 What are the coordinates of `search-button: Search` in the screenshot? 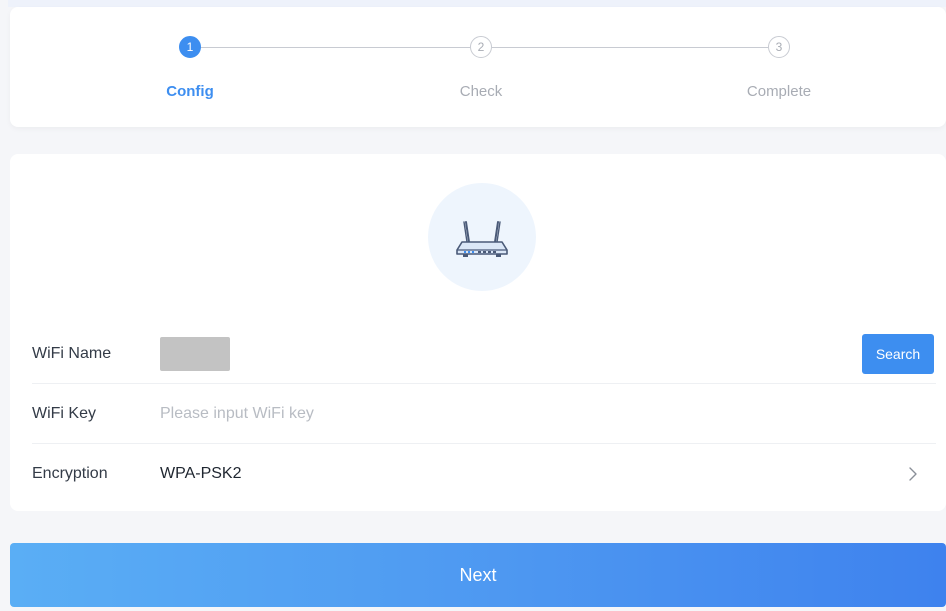 It's located at (898, 354).